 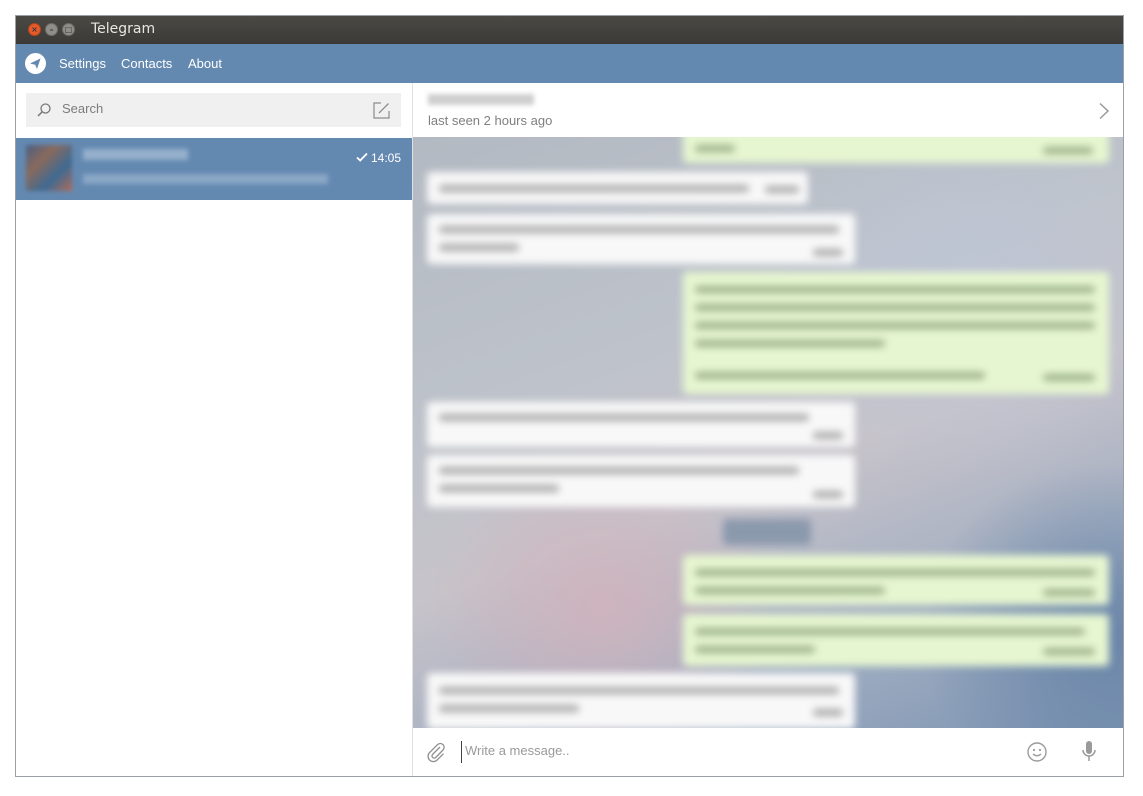 What do you see at coordinates (82, 63) in the screenshot?
I see `menu-settings: Settings` at bounding box center [82, 63].